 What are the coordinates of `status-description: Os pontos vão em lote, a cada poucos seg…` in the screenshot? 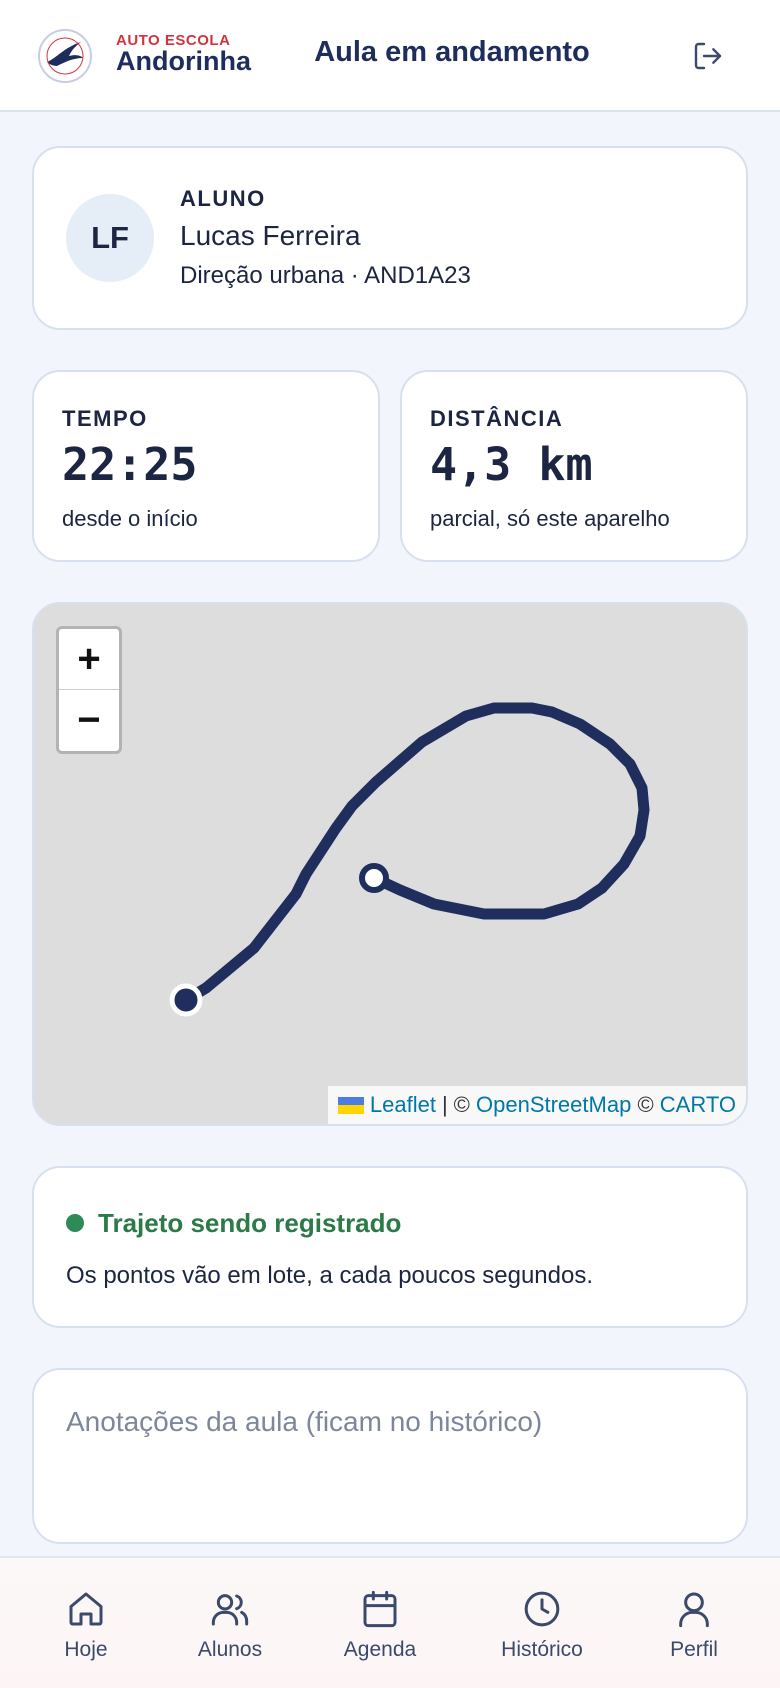 It's located at (330, 1275).